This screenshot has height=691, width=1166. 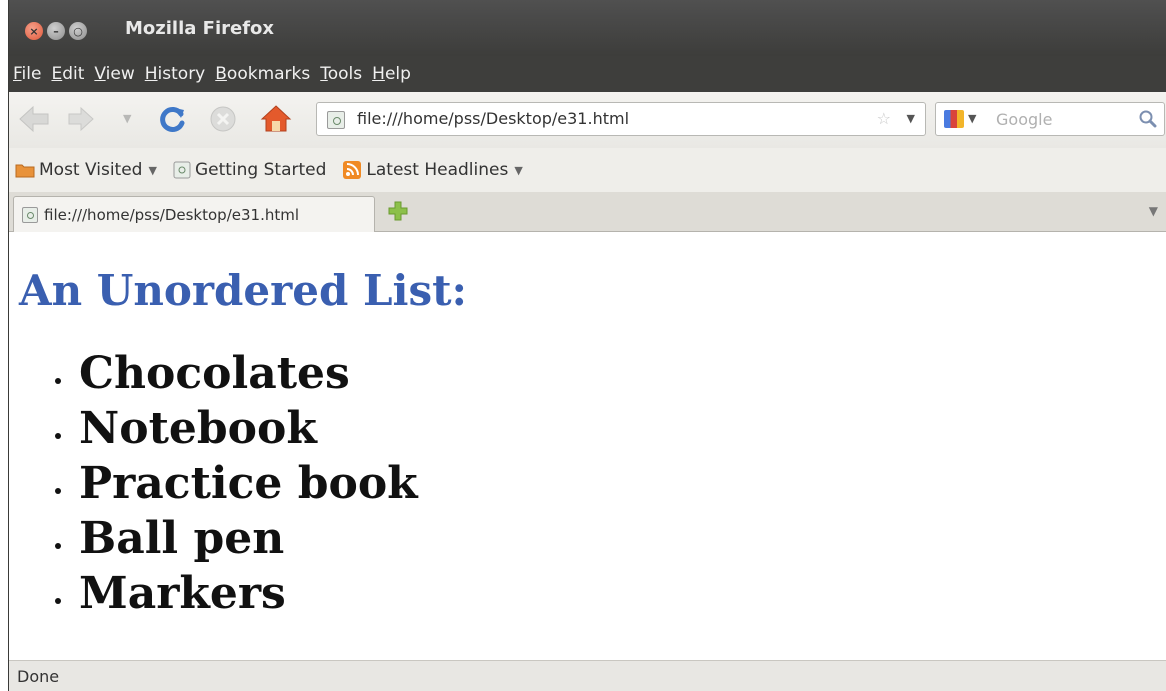 What do you see at coordinates (38, 676) in the screenshot?
I see `status-text: Done` at bounding box center [38, 676].